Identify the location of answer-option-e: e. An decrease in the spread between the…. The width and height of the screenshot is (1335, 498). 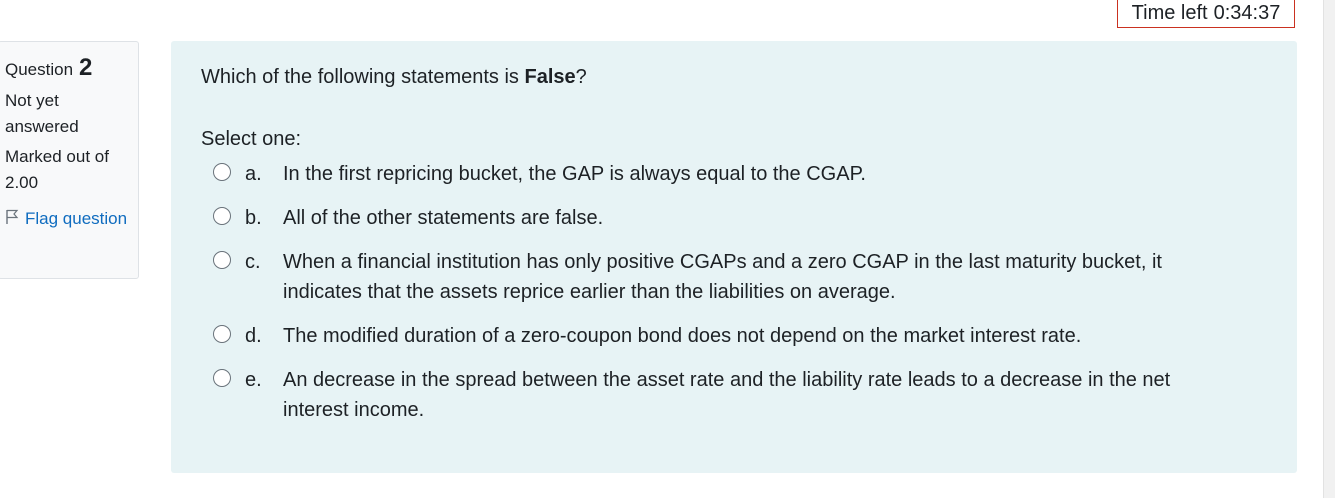
(740, 395).